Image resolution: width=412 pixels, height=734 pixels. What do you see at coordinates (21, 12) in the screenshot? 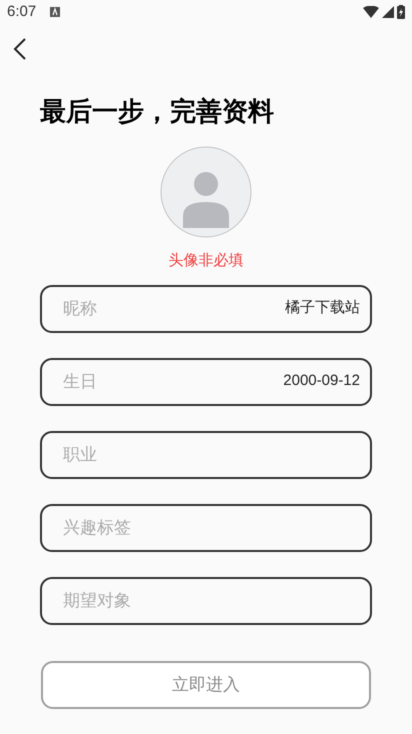
I see `status-time: 6:07` at bounding box center [21, 12].